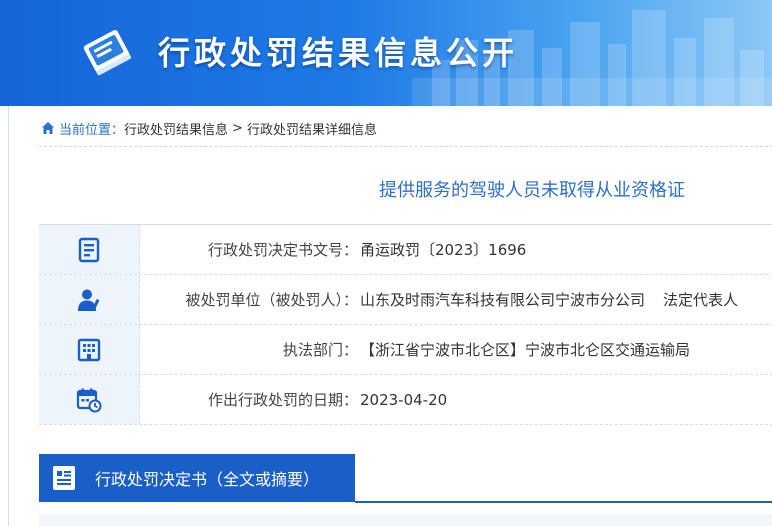  What do you see at coordinates (443, 250) in the screenshot?
I see `row-value: 甬运政罚〔2023〕1696` at bounding box center [443, 250].